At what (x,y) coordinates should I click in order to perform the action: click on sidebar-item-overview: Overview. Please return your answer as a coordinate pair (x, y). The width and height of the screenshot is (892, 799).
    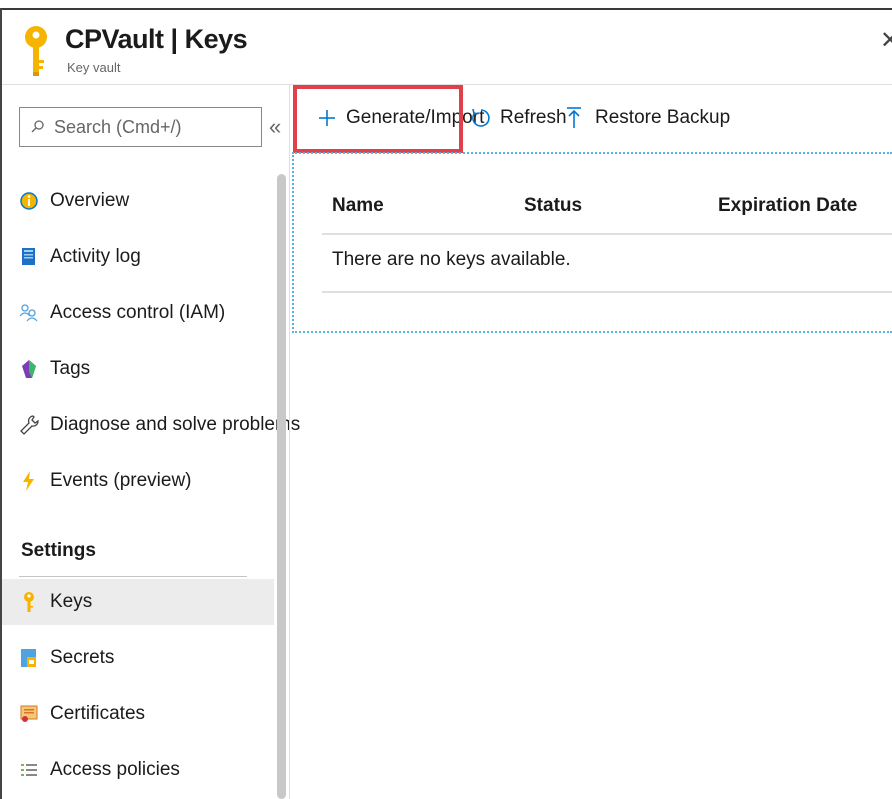
    Looking at the image, I should click on (138, 201).